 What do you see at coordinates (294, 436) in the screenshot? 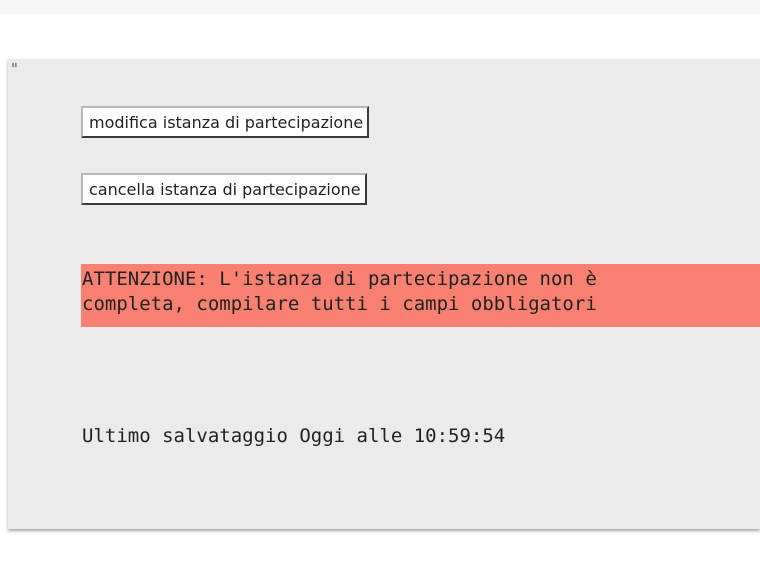
I see `last-save-status: Ultimo salvataggio Oggi alle 10:59:54` at bounding box center [294, 436].